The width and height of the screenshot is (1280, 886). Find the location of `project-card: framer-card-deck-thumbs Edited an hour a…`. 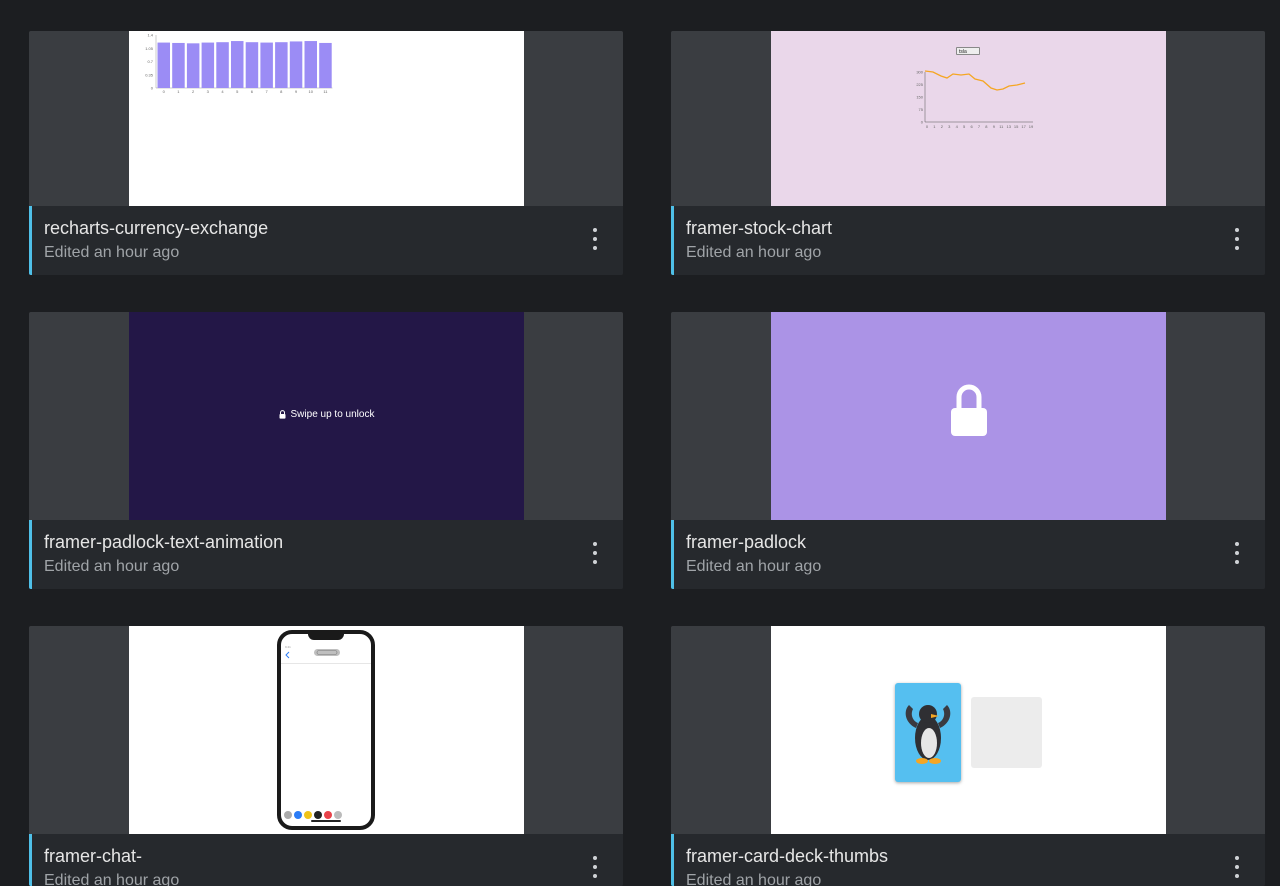

project-card: framer-card-deck-thumbs Edited an hour a… is located at coordinates (968, 756).